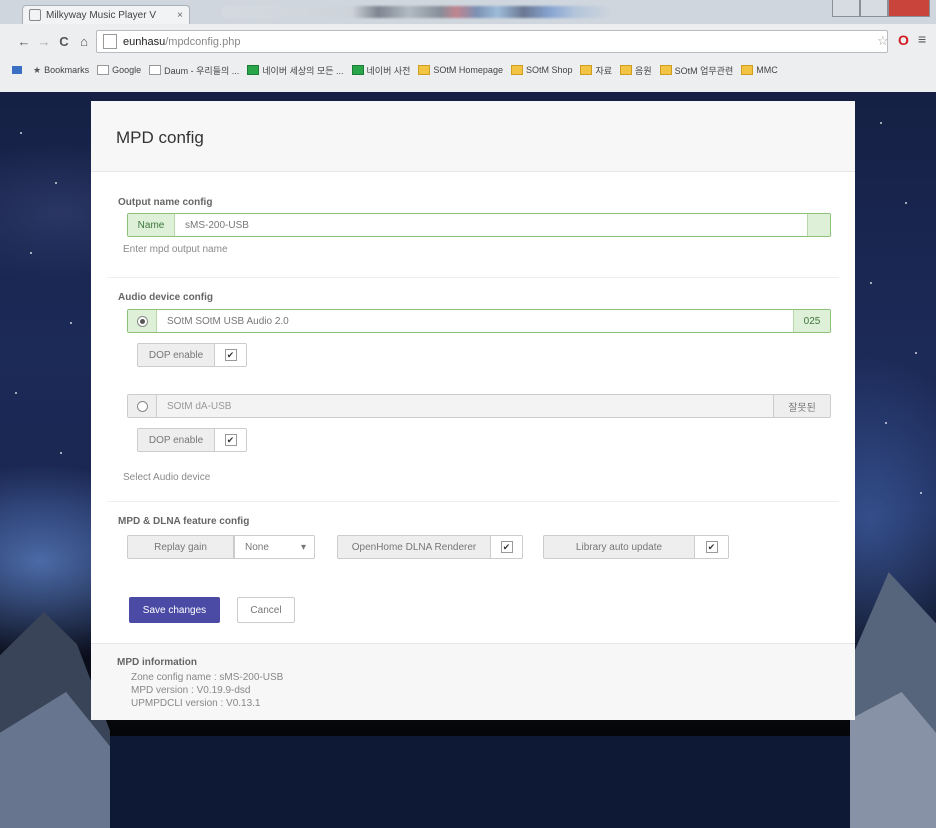  What do you see at coordinates (759, 70) in the screenshot?
I see `bookmark-item: MMC` at bounding box center [759, 70].